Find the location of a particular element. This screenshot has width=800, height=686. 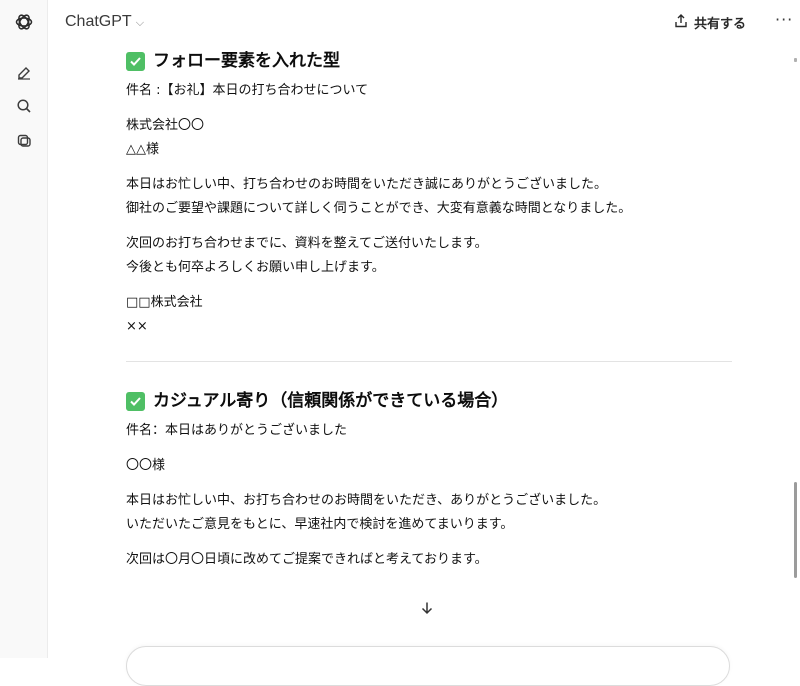

model-name-label: ChatGPT is located at coordinates (98, 21).